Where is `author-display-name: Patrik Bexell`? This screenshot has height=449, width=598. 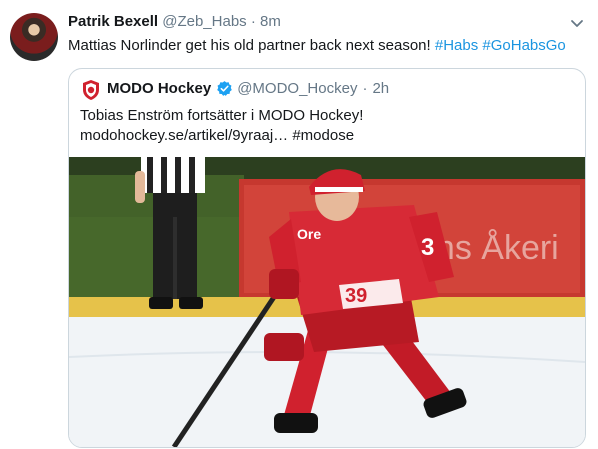
author-display-name: Patrik Bexell is located at coordinates (113, 21).